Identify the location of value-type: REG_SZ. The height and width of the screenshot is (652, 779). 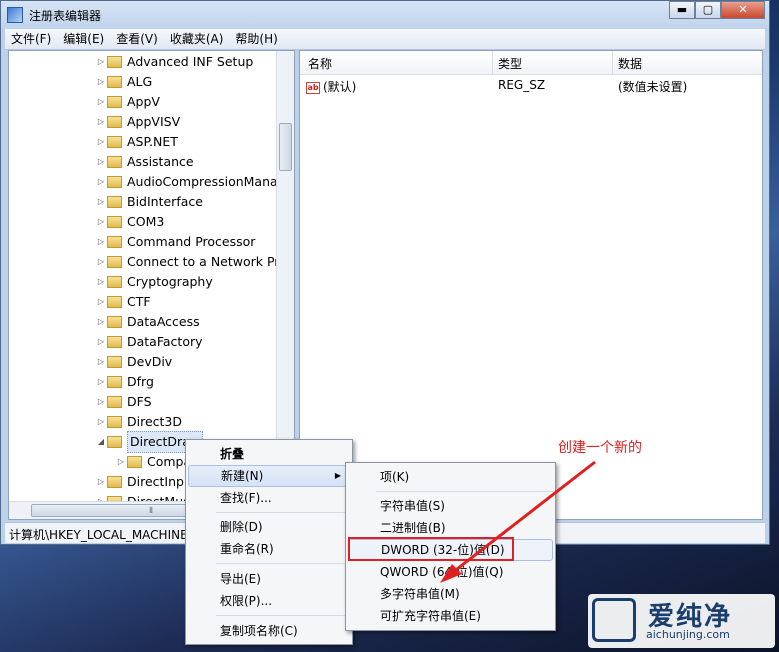
(522, 85).